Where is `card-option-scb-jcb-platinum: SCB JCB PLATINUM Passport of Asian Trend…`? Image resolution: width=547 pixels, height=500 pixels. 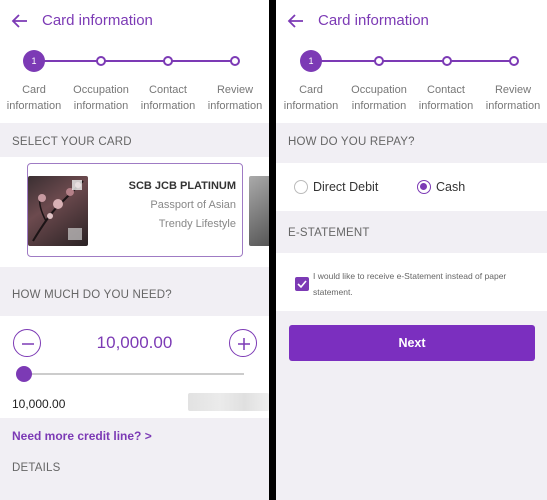
card-option-scb-jcb-platinum: SCB JCB PLATINUM Passport of Asian Trend… is located at coordinates (135, 210).